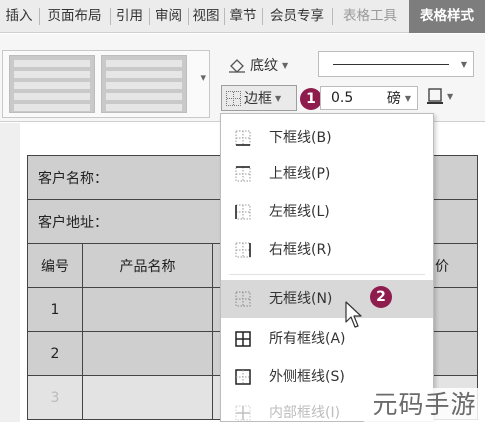 The image size is (485, 422). What do you see at coordinates (243, 138) in the screenshot?
I see `bottom-border-icon` at bounding box center [243, 138].